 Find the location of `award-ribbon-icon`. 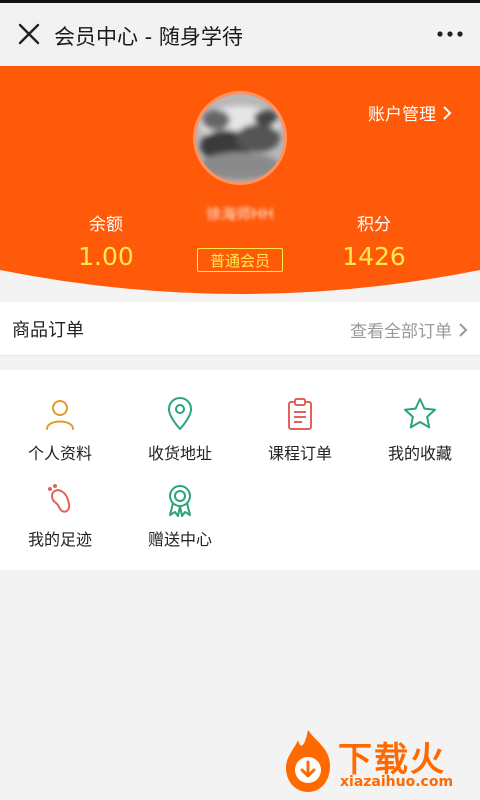

award-ribbon-icon is located at coordinates (180, 501).